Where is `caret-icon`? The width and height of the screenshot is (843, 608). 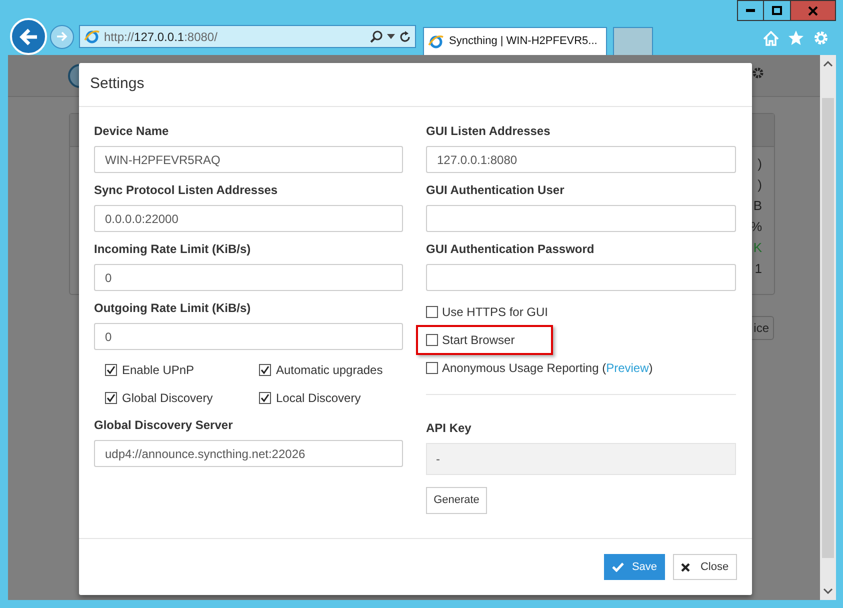
caret-icon is located at coordinates (391, 36).